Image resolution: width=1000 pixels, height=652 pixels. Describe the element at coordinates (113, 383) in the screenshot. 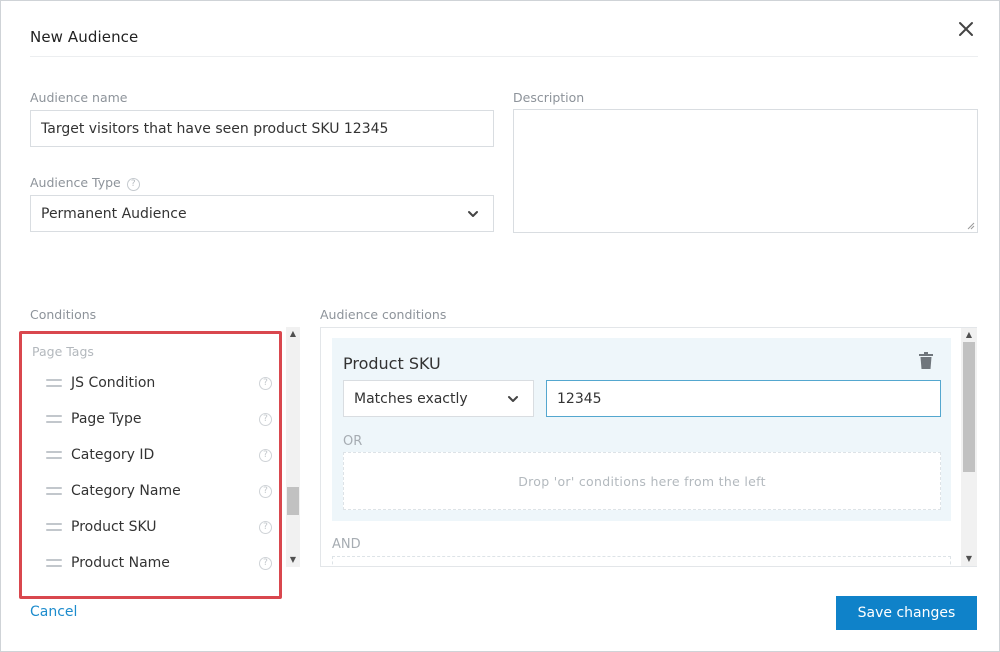

I see `condition-item-label: JS Condition` at that location.